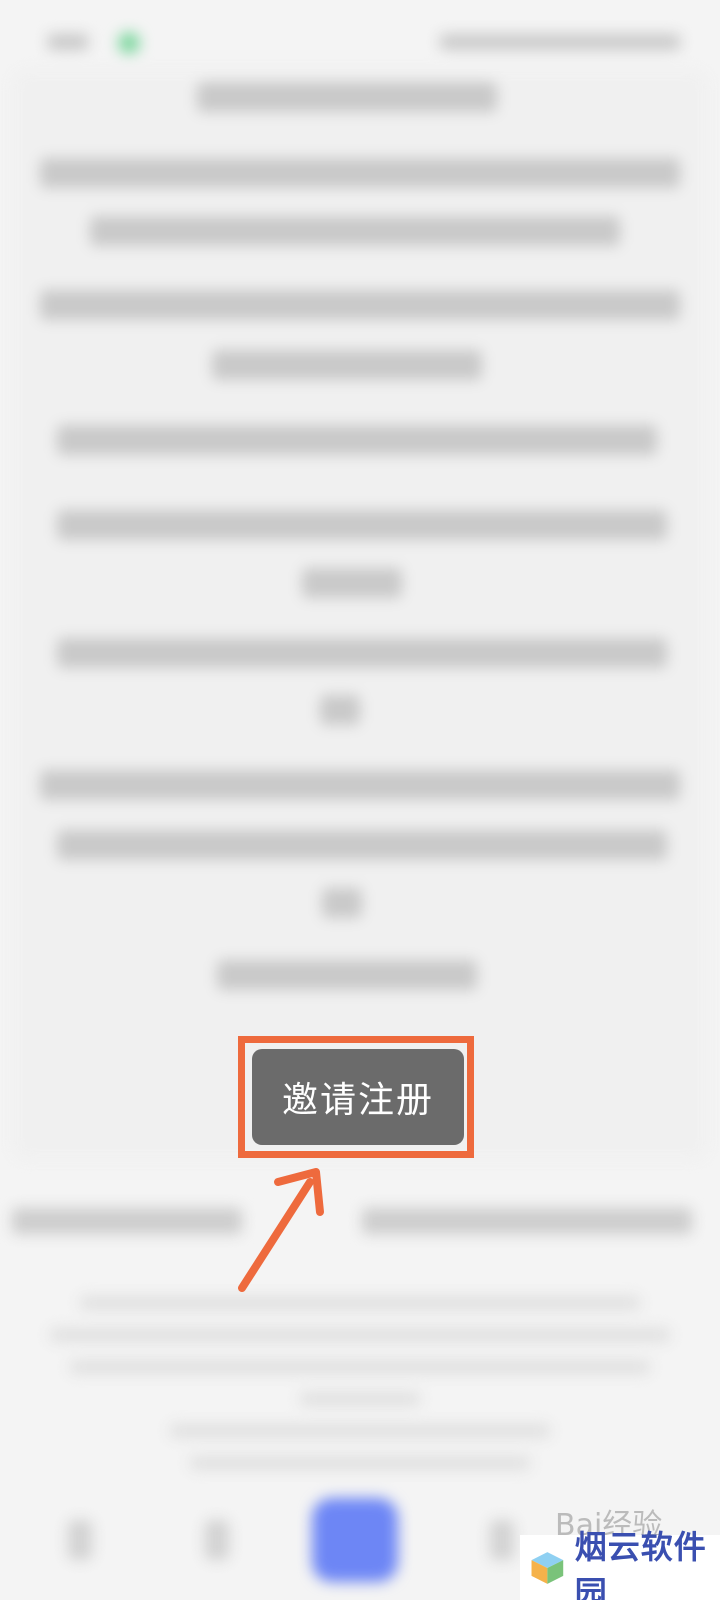 This screenshot has height=1600, width=720. I want to click on back-icon, so click(80, 1540).